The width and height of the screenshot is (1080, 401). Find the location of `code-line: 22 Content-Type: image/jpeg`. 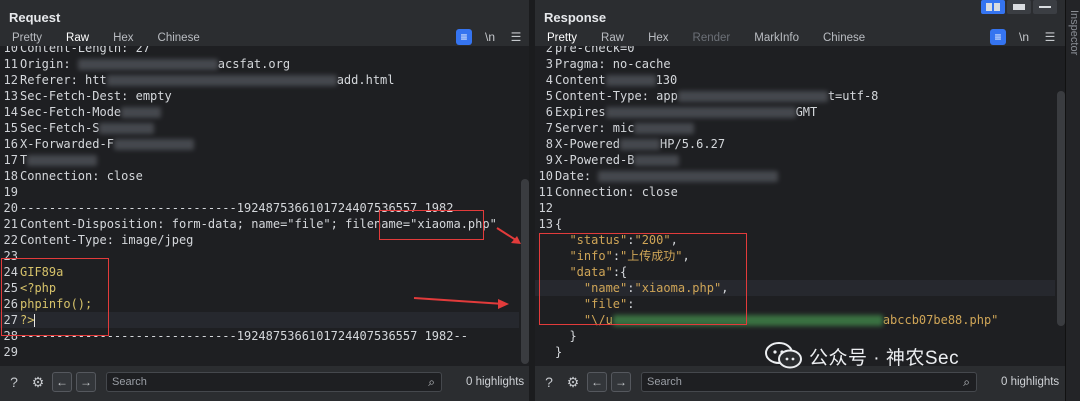

code-line: 22 Content-Type: image/jpeg is located at coordinates (98, 240).